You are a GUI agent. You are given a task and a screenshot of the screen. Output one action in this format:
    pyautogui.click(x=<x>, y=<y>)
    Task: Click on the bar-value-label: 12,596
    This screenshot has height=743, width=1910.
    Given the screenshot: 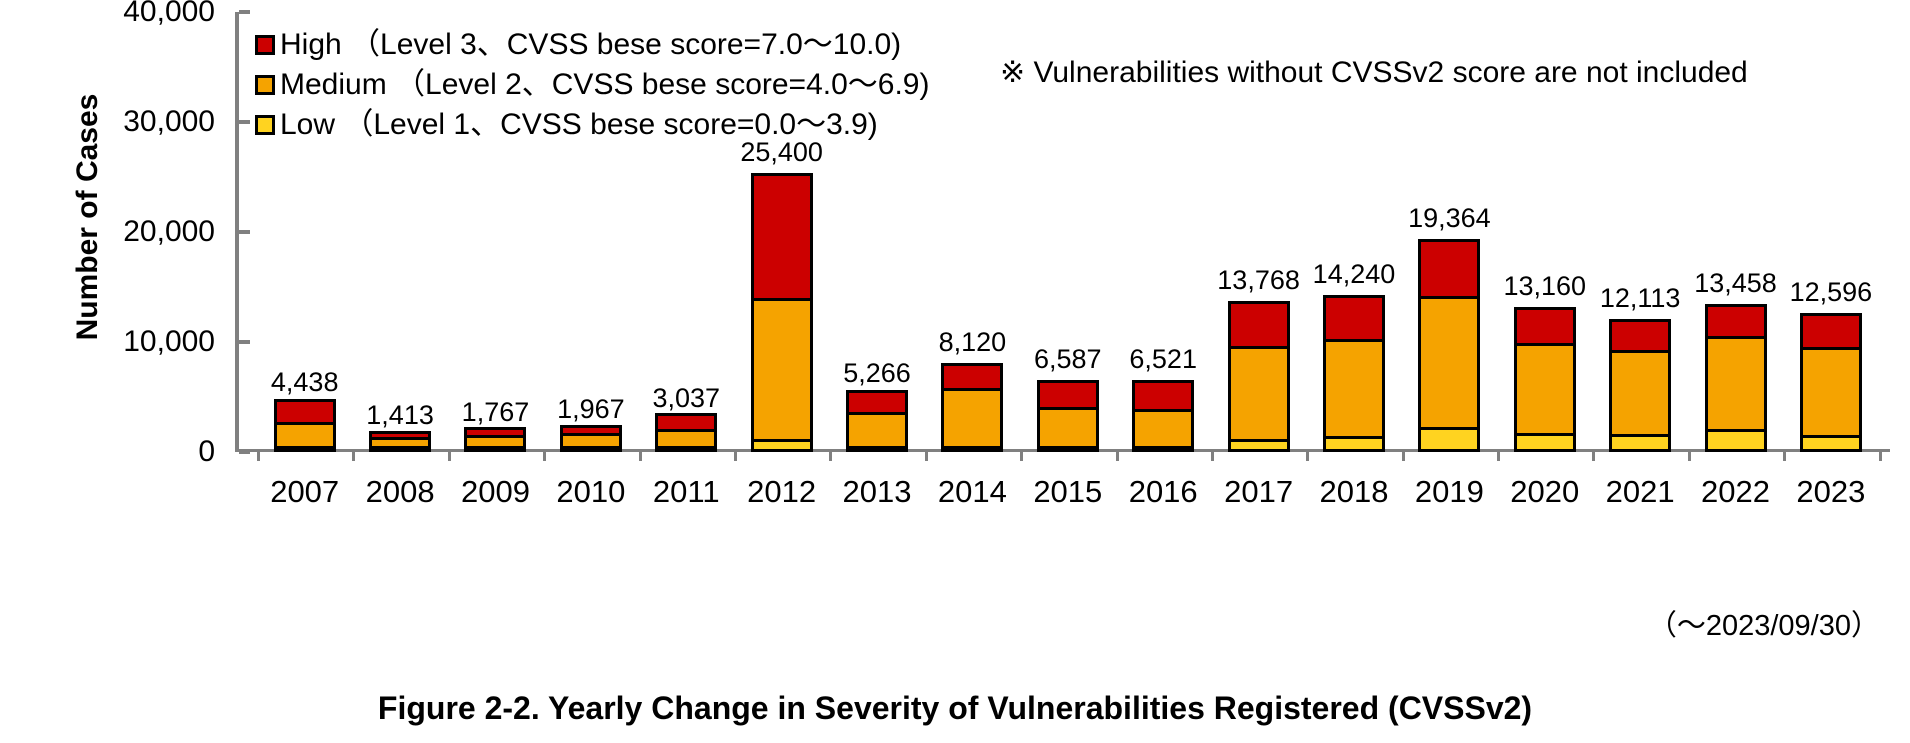 What is the action you would take?
    pyautogui.click(x=1831, y=292)
    